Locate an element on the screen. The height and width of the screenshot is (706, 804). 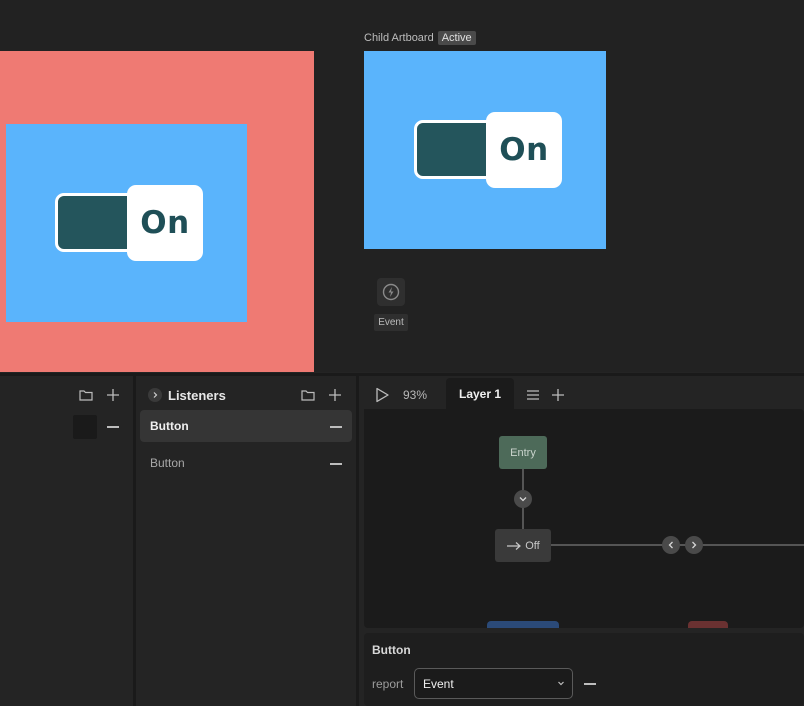
active-badge: Active is located at coordinates (456, 38).